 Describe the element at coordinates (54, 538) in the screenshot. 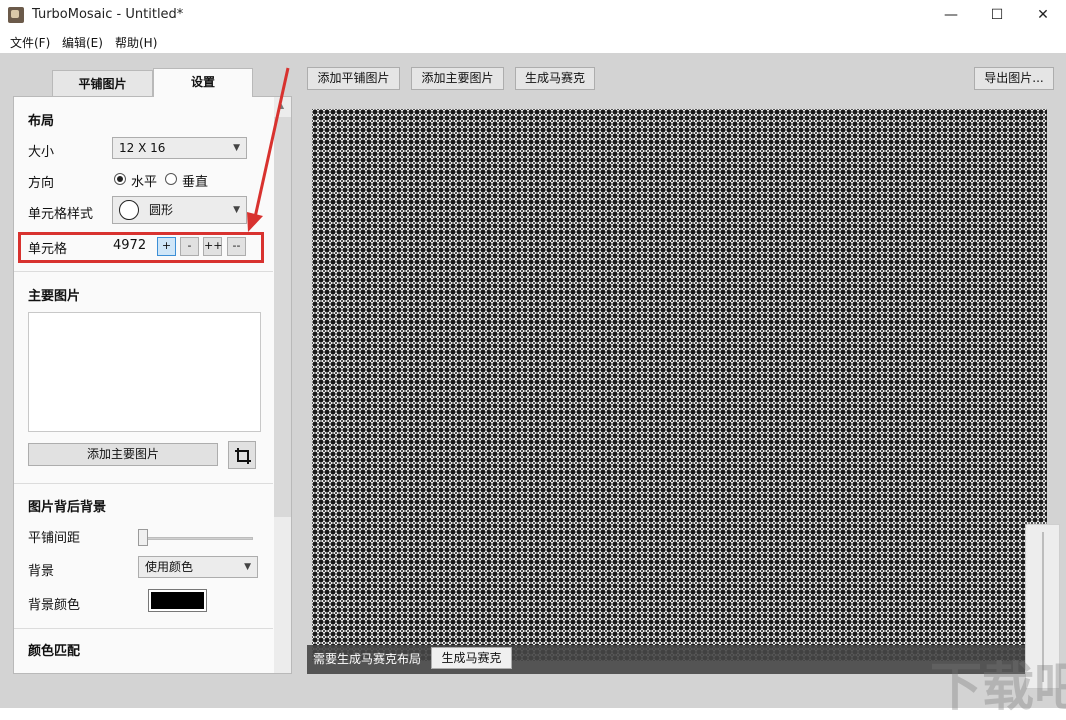

I see `spacing-label: 平铺间距` at that location.